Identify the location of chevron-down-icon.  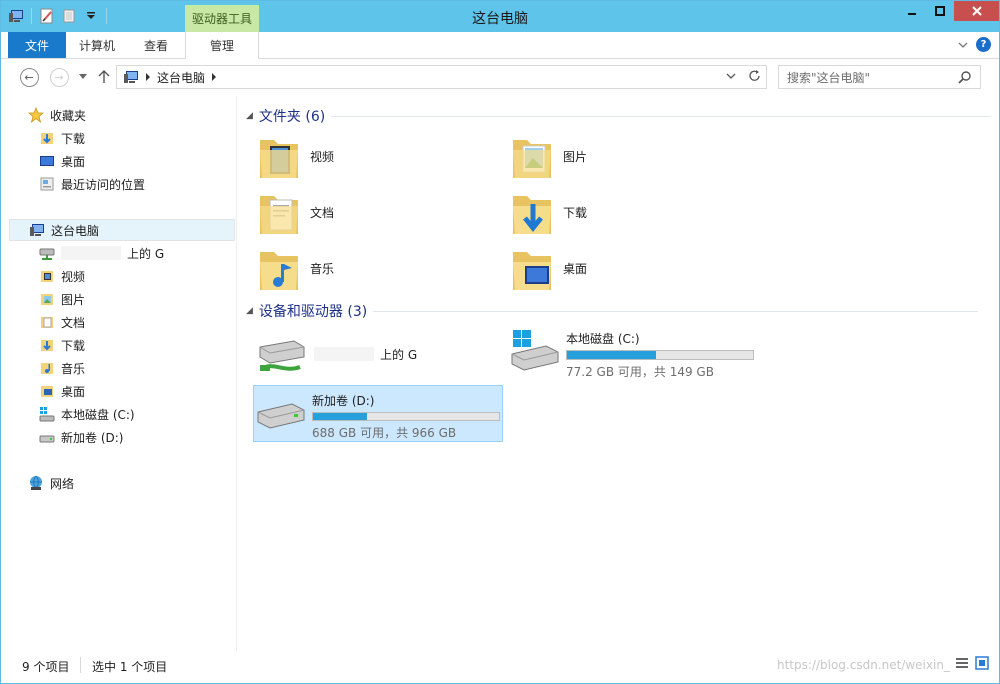
(83, 76).